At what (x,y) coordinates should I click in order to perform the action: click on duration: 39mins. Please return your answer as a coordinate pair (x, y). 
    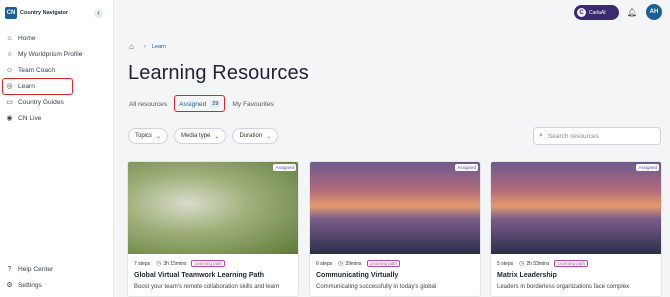
    Looking at the image, I should click on (353, 263).